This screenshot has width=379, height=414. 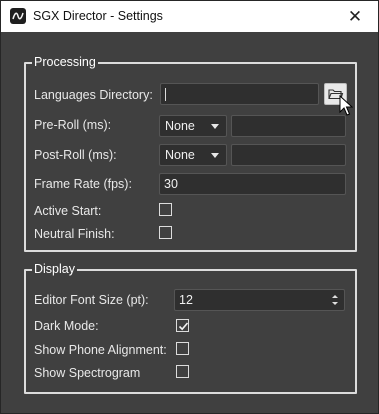 I want to click on spin-arrows-icon, so click(x=335, y=300).